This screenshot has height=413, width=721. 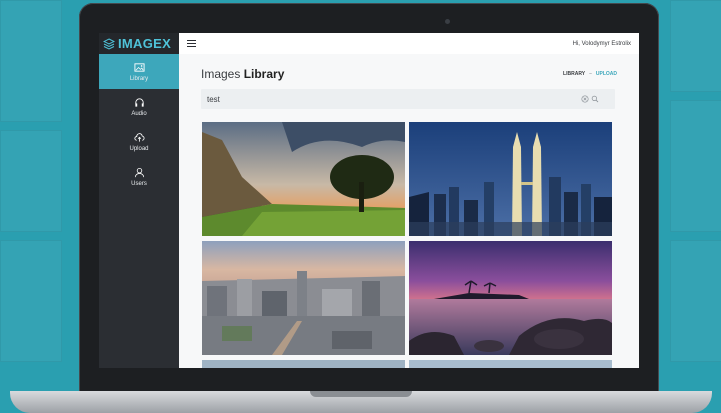 What do you see at coordinates (606, 74) in the screenshot?
I see `breadcrumb-upload-link: UPLOAD` at bounding box center [606, 74].